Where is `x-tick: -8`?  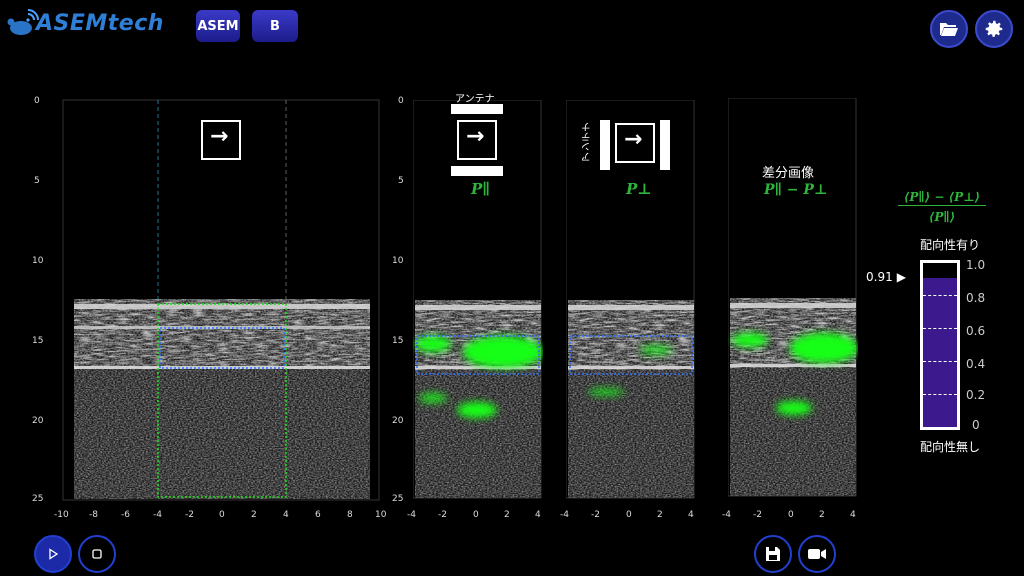 x-tick: -8 is located at coordinates (93, 515).